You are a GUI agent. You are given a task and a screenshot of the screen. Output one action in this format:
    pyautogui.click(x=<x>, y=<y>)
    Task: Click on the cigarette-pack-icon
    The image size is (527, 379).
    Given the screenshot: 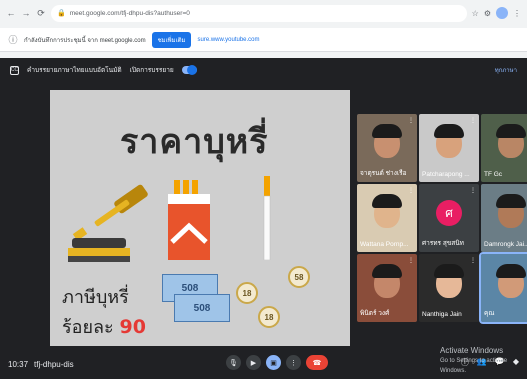 What is the action you would take?
    pyautogui.click(x=189, y=220)
    